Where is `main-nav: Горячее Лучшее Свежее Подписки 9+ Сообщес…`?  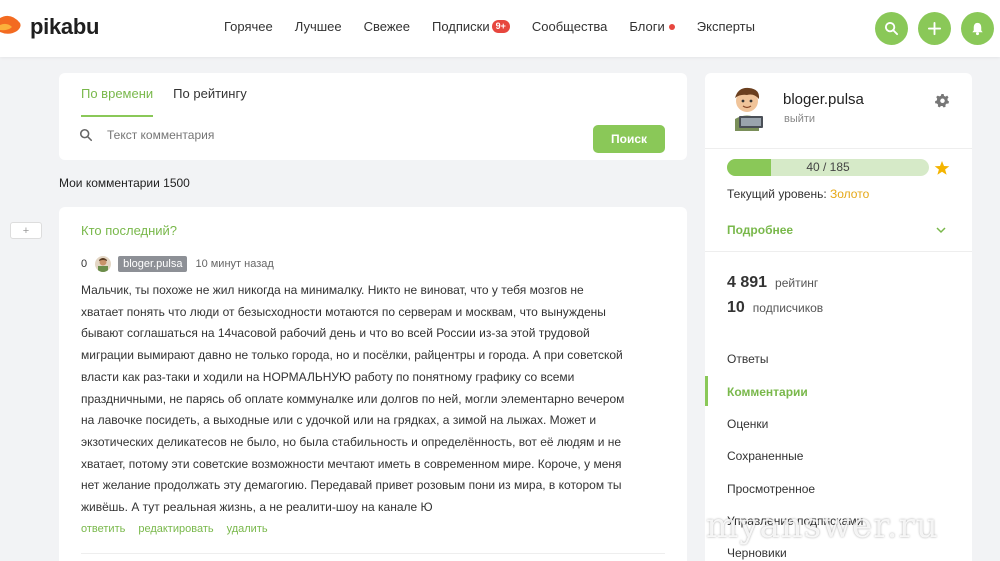
main-nav: Горячее Лучшее Свежее Подписки 9+ Сообщес… is located at coordinates (500, 26).